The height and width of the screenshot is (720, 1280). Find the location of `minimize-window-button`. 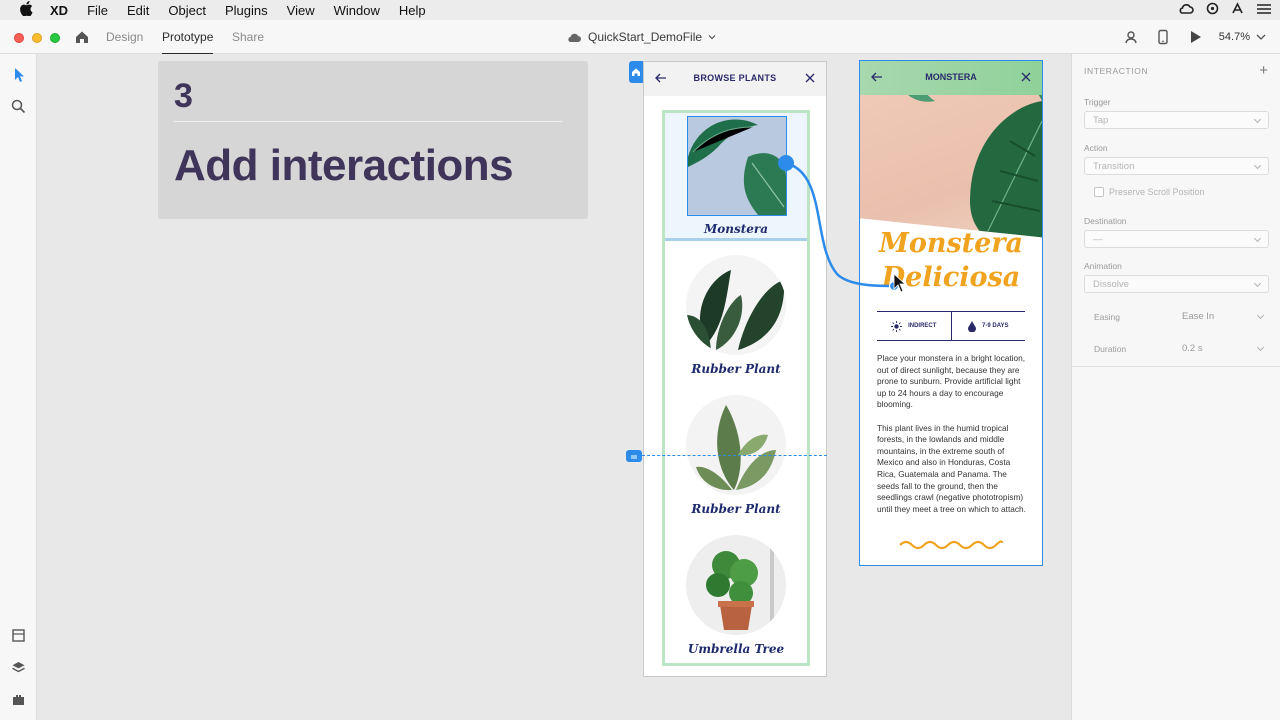

minimize-window-button is located at coordinates (37, 38).